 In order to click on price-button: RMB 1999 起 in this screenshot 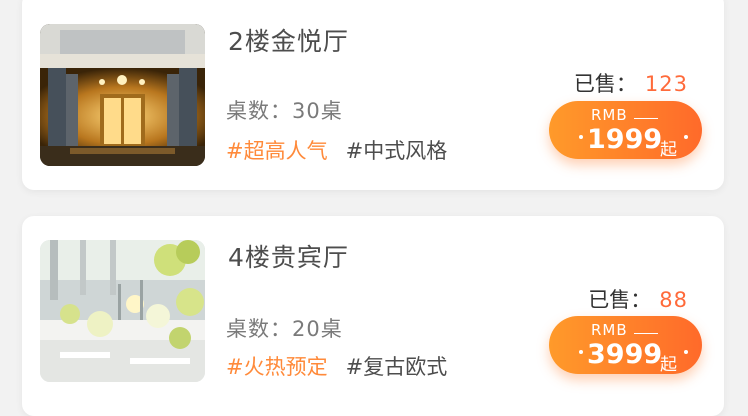, I will do `click(625, 130)`.